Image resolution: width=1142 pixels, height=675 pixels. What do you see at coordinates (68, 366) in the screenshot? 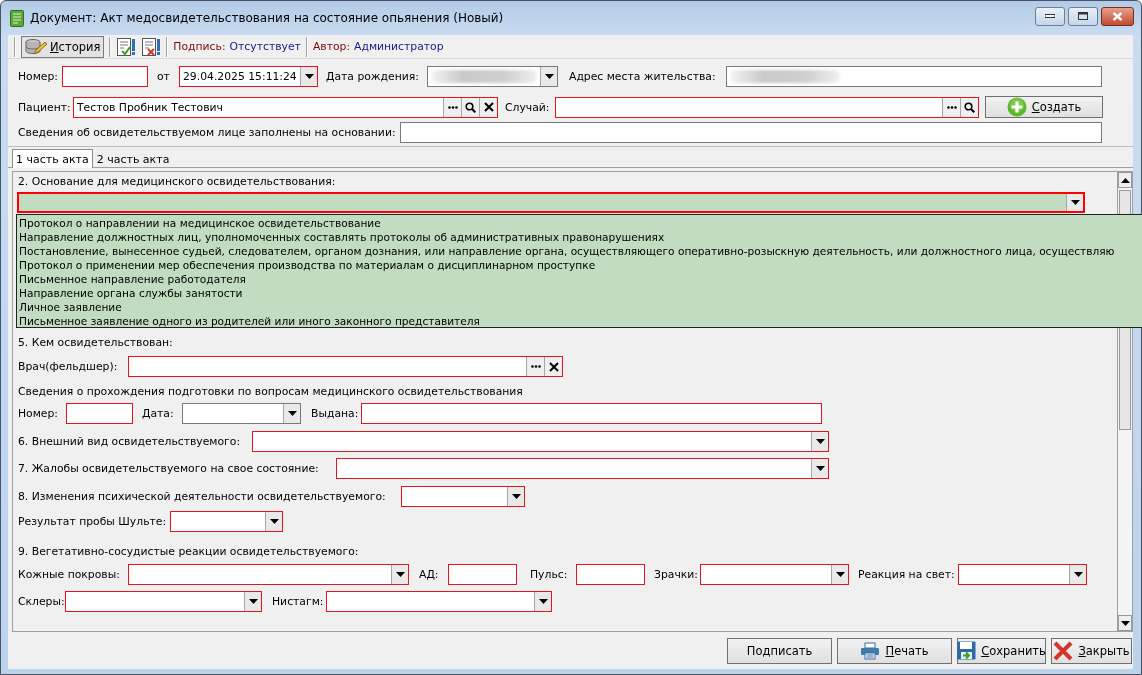
I see `field-label: Врач(фельдшер):` at bounding box center [68, 366].